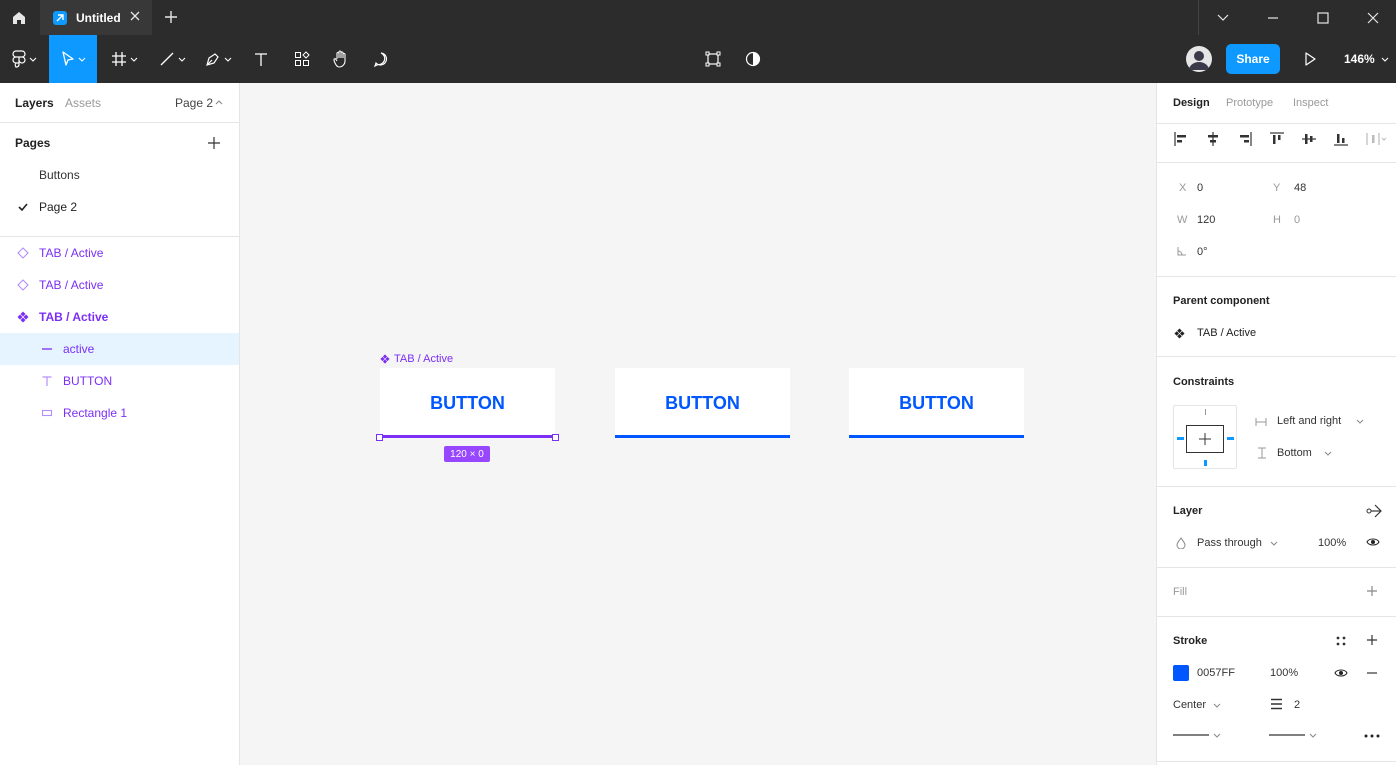 The image size is (1396, 765). What do you see at coordinates (1181, 139) in the screenshot?
I see `align-left-icon` at bounding box center [1181, 139].